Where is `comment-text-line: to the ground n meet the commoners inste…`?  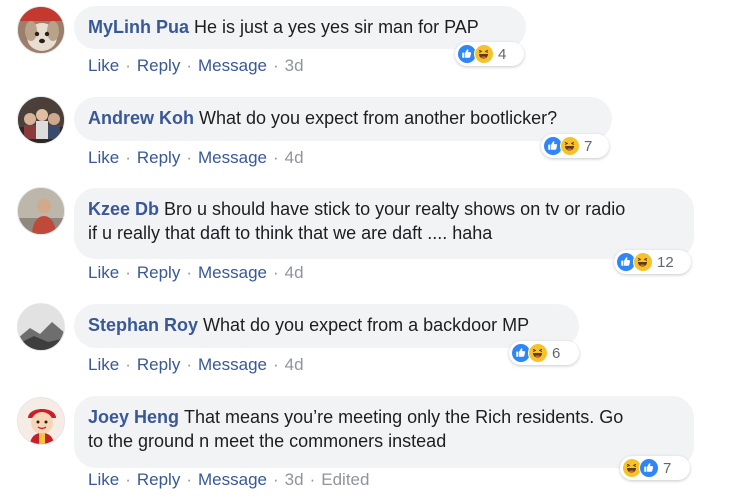 comment-text-line: to the ground n meet the commoners inste… is located at coordinates (267, 441).